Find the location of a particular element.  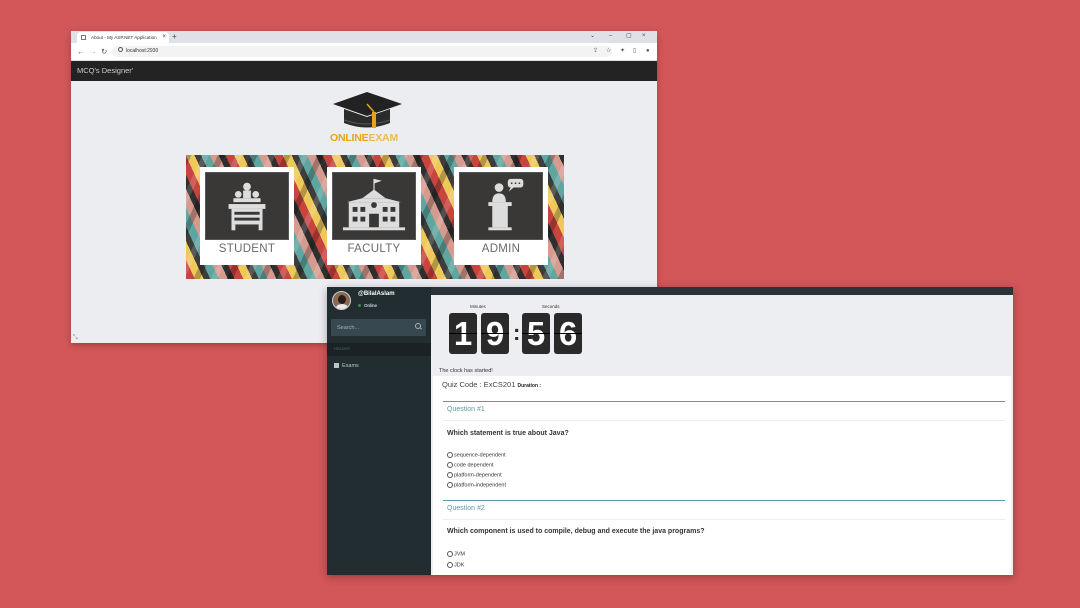

clock-digit: 5 is located at coordinates (536, 333).